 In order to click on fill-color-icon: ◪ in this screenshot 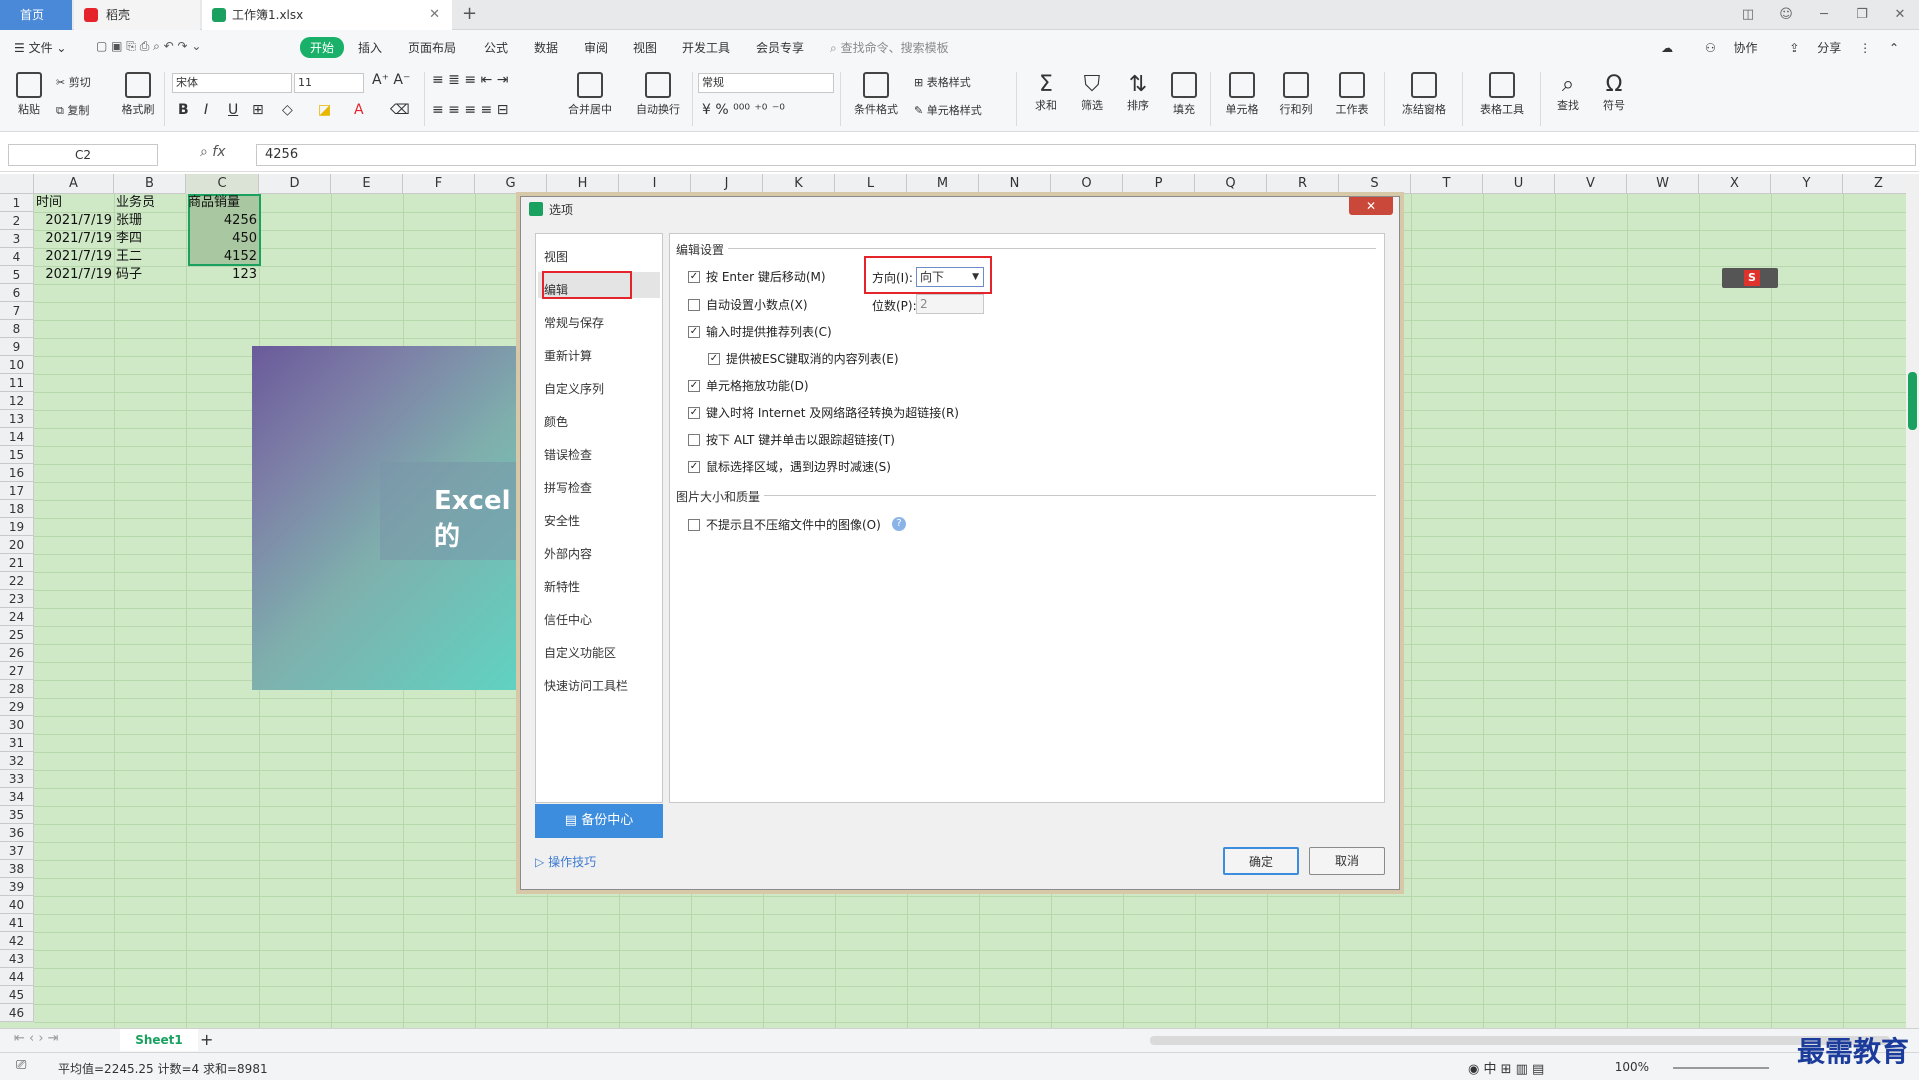, I will do `click(324, 110)`.